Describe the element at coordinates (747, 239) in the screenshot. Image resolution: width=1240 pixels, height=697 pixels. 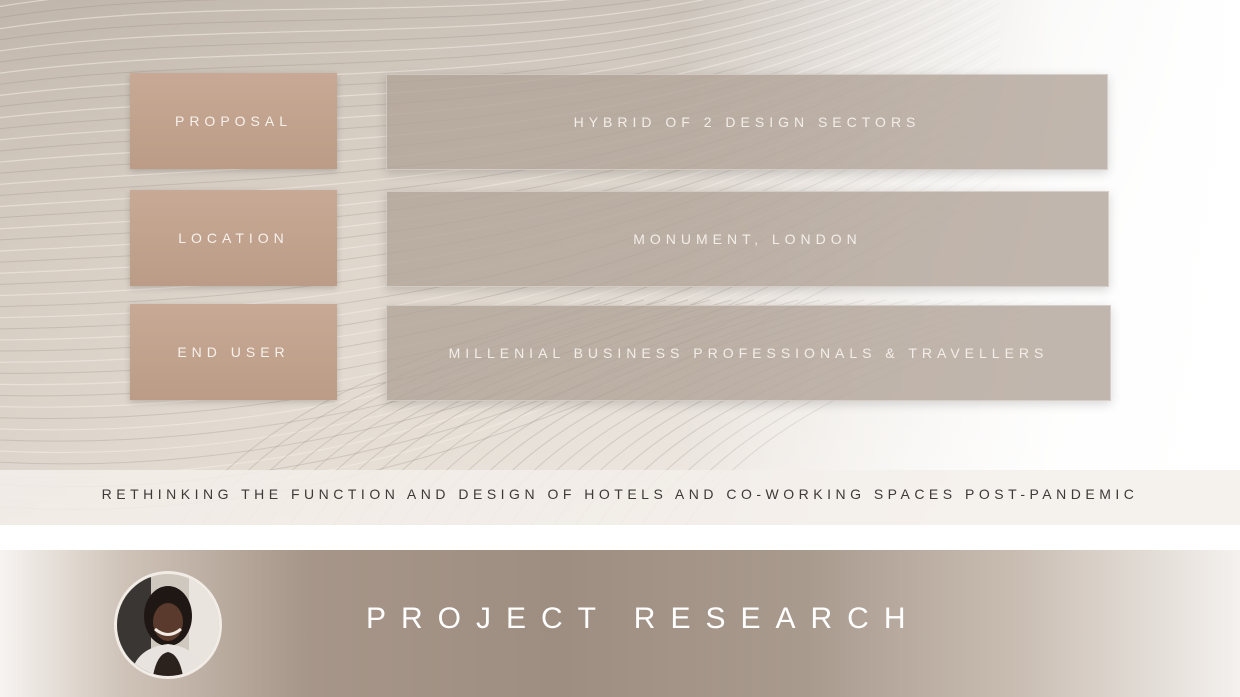
I see `location-value: MONUMENT, LONDON` at that location.